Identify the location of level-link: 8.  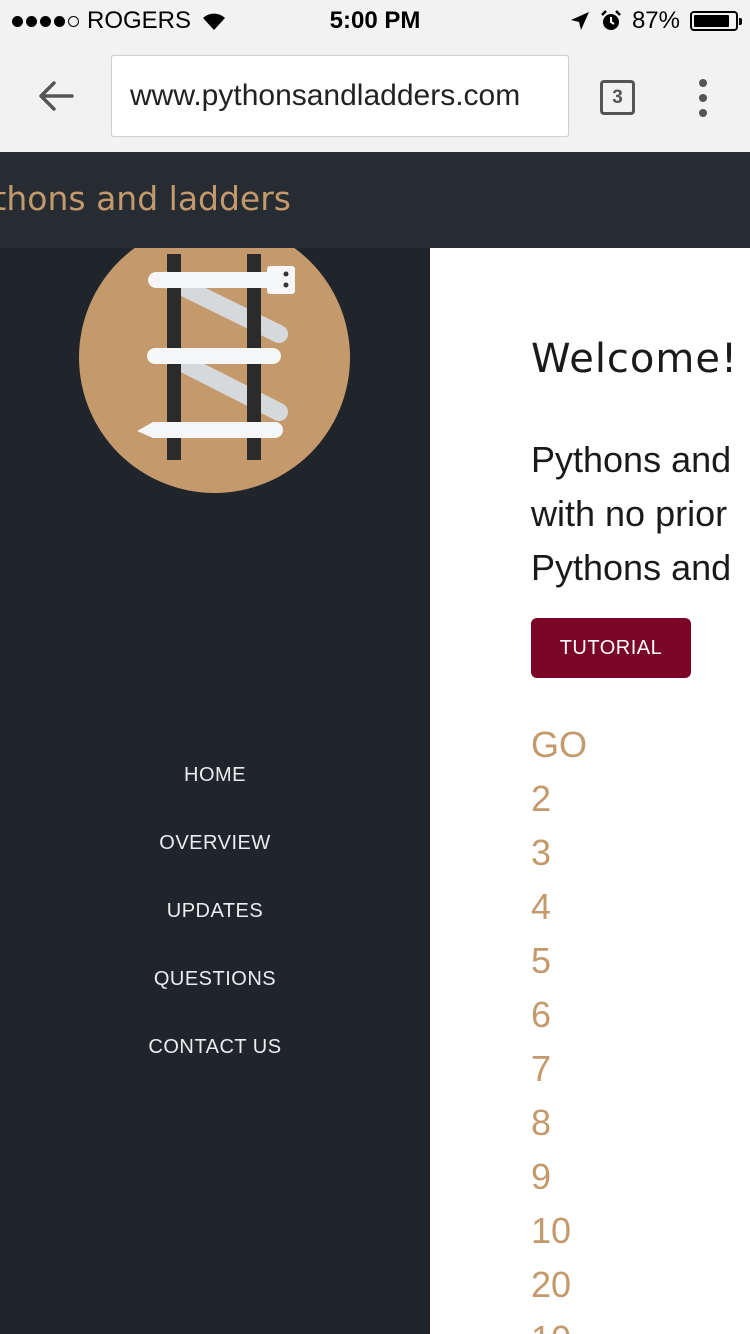
(559, 1123).